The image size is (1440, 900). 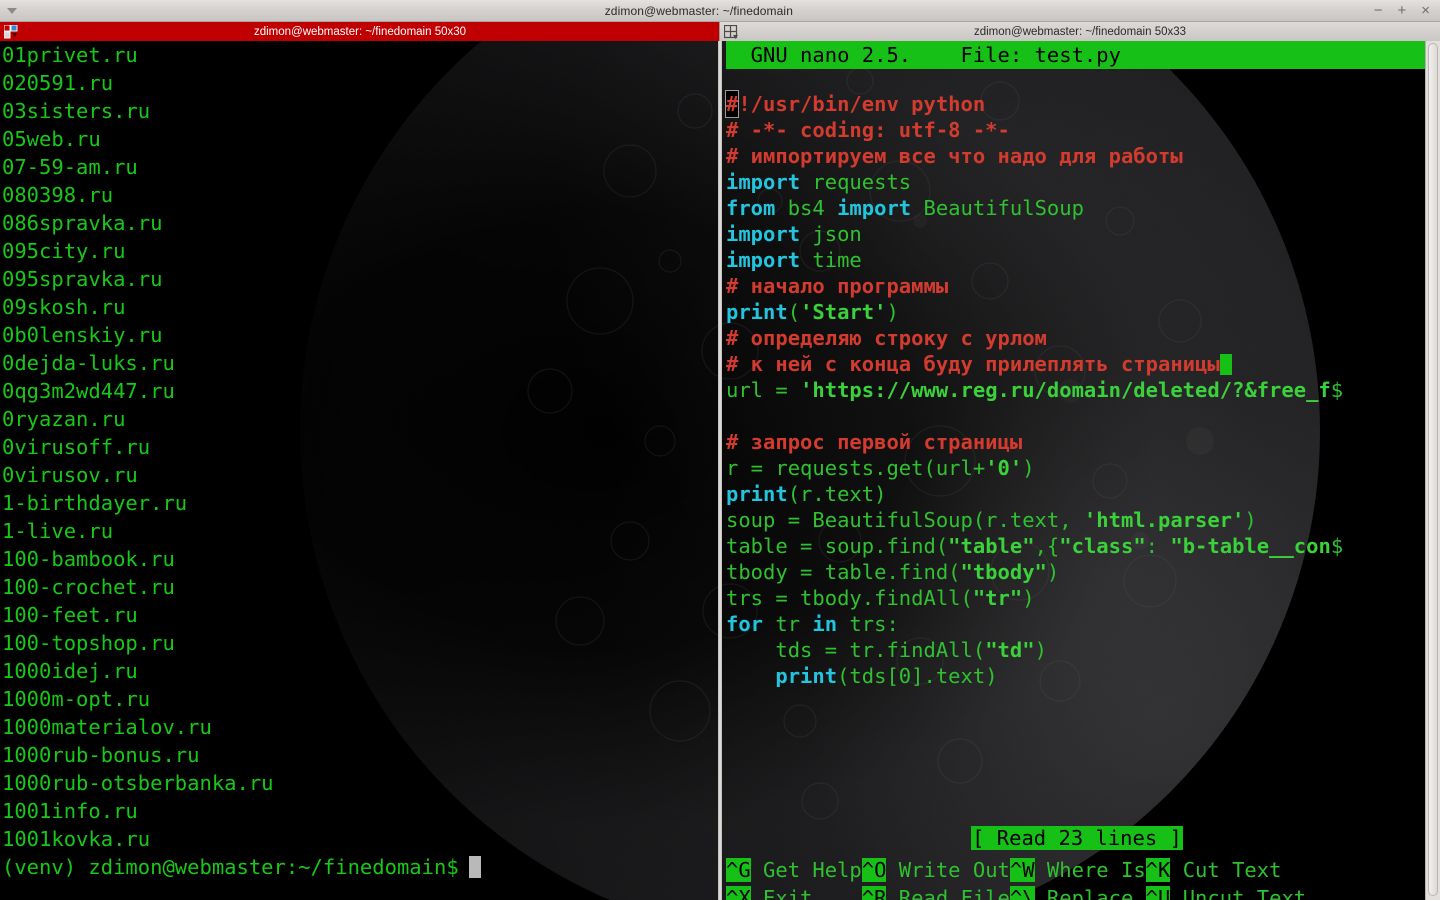 I want to click on window-scrollbar, so click(x=1432, y=470).